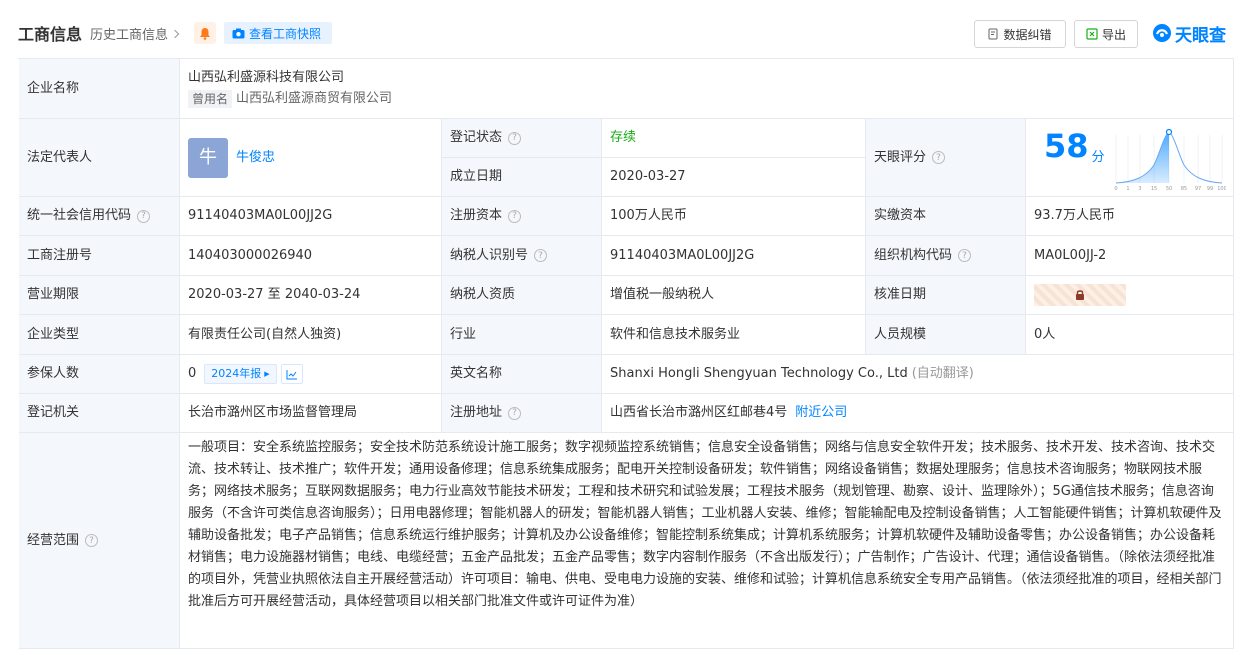  What do you see at coordinates (1200, 35) in the screenshot?
I see `logo-text: 天眼查` at bounding box center [1200, 35].